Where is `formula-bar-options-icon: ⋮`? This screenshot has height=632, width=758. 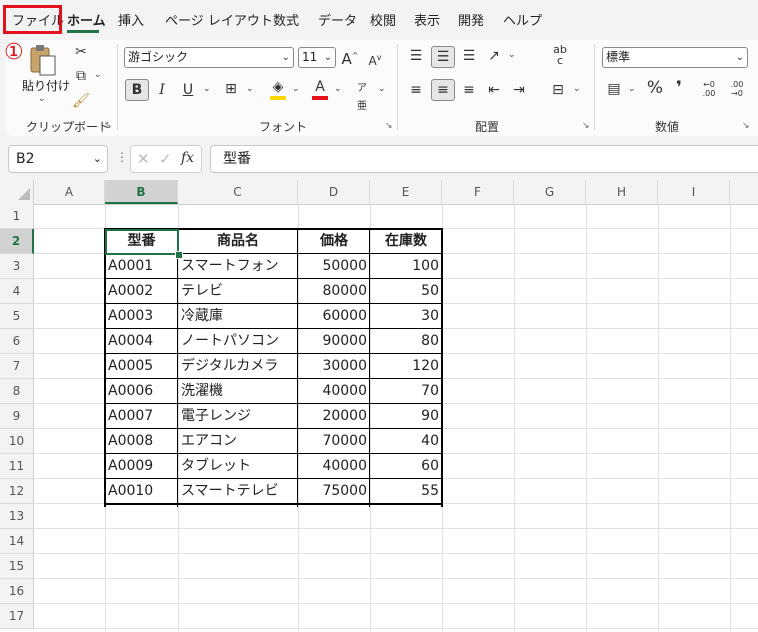
formula-bar-options-icon: ⋮ is located at coordinates (122, 157).